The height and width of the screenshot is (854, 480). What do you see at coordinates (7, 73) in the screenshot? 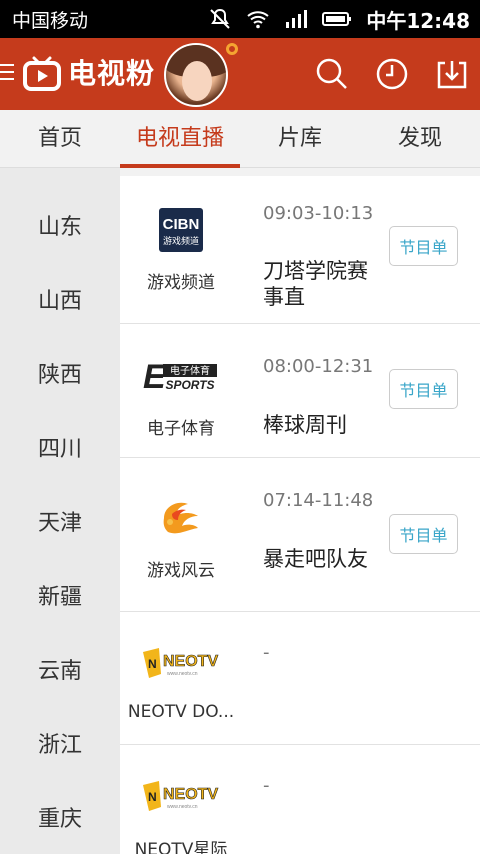
I see `menu-icon` at bounding box center [7, 73].